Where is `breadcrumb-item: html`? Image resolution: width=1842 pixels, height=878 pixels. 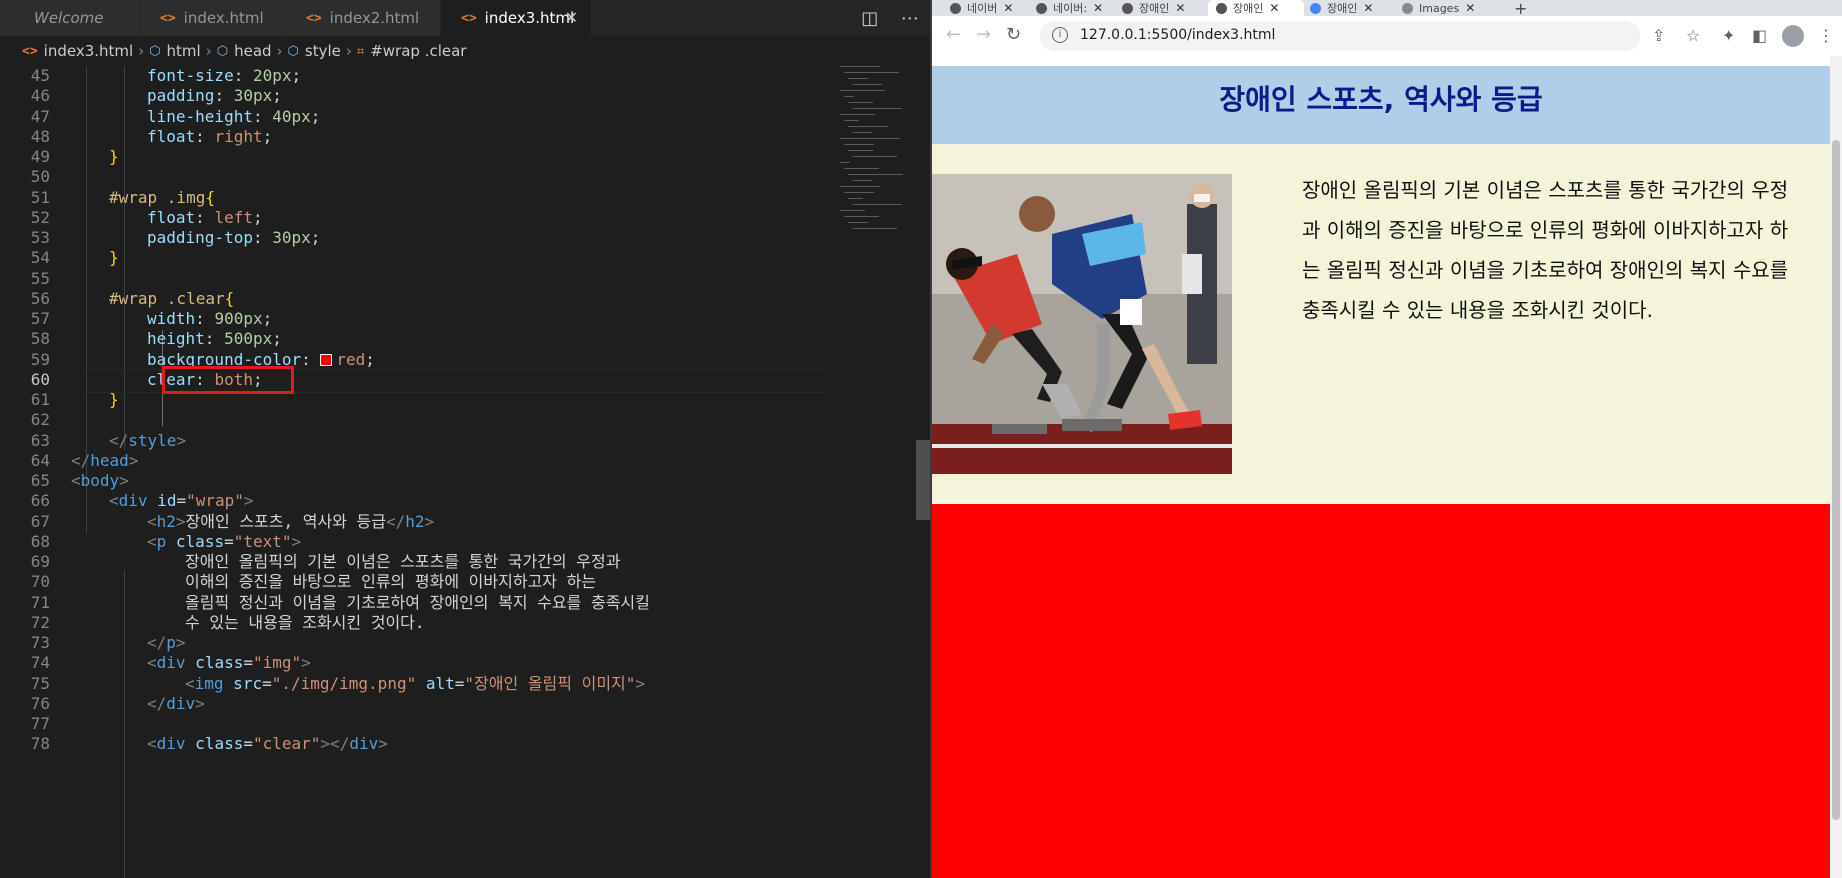
breadcrumb-item: html is located at coordinates (184, 51).